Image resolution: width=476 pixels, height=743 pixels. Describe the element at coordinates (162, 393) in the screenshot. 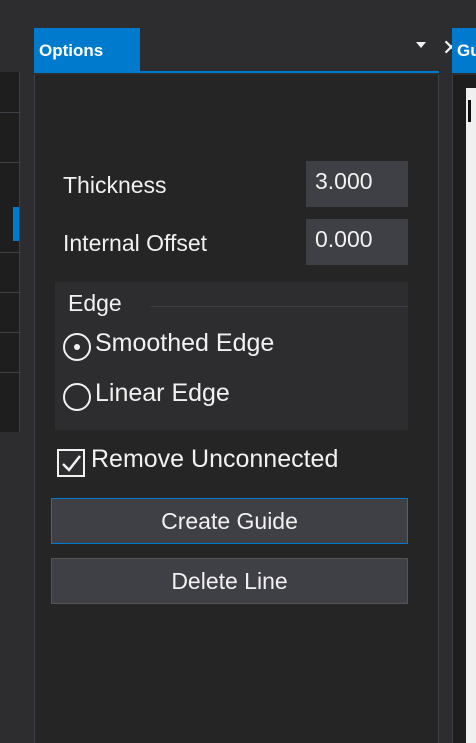

I see `linear-edge-label: Linear Edge` at that location.